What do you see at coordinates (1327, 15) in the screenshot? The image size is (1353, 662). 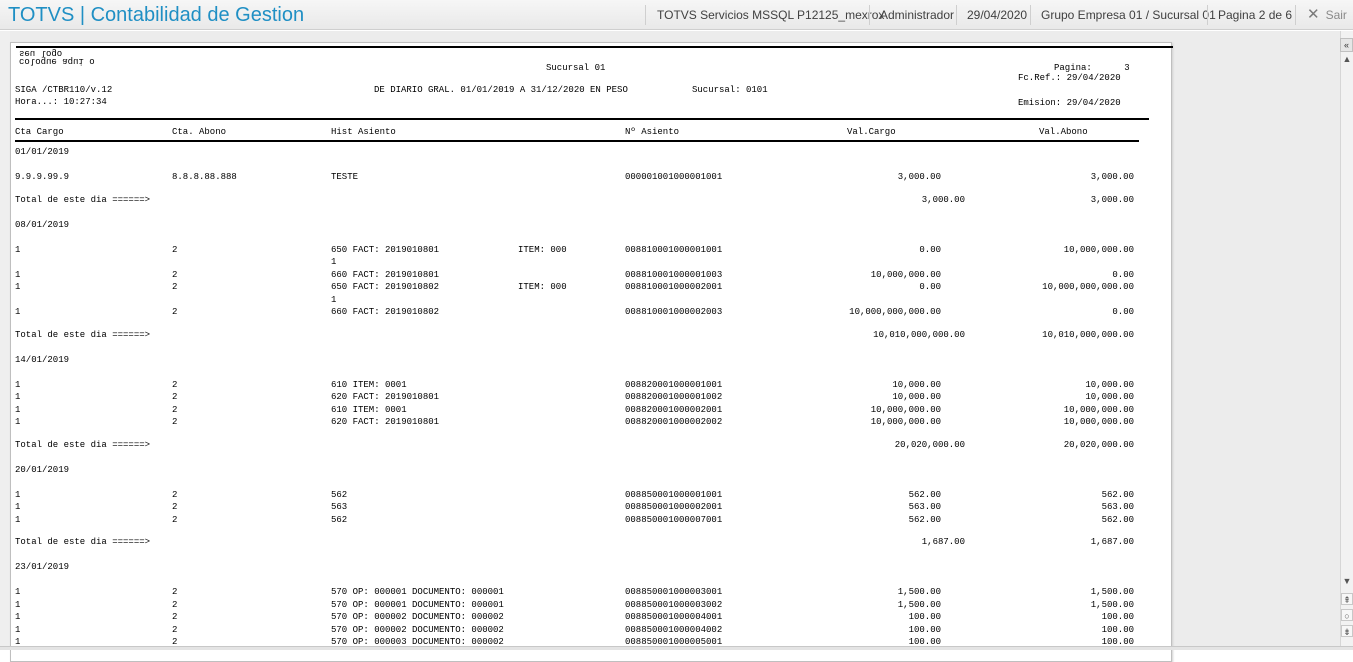 I see `exit-button: ✕ Sair` at bounding box center [1327, 15].